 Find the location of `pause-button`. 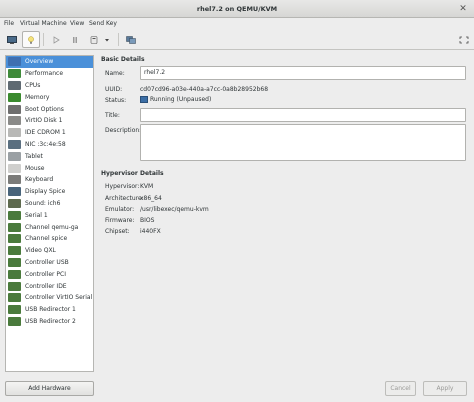

pause-button is located at coordinates (75, 39).